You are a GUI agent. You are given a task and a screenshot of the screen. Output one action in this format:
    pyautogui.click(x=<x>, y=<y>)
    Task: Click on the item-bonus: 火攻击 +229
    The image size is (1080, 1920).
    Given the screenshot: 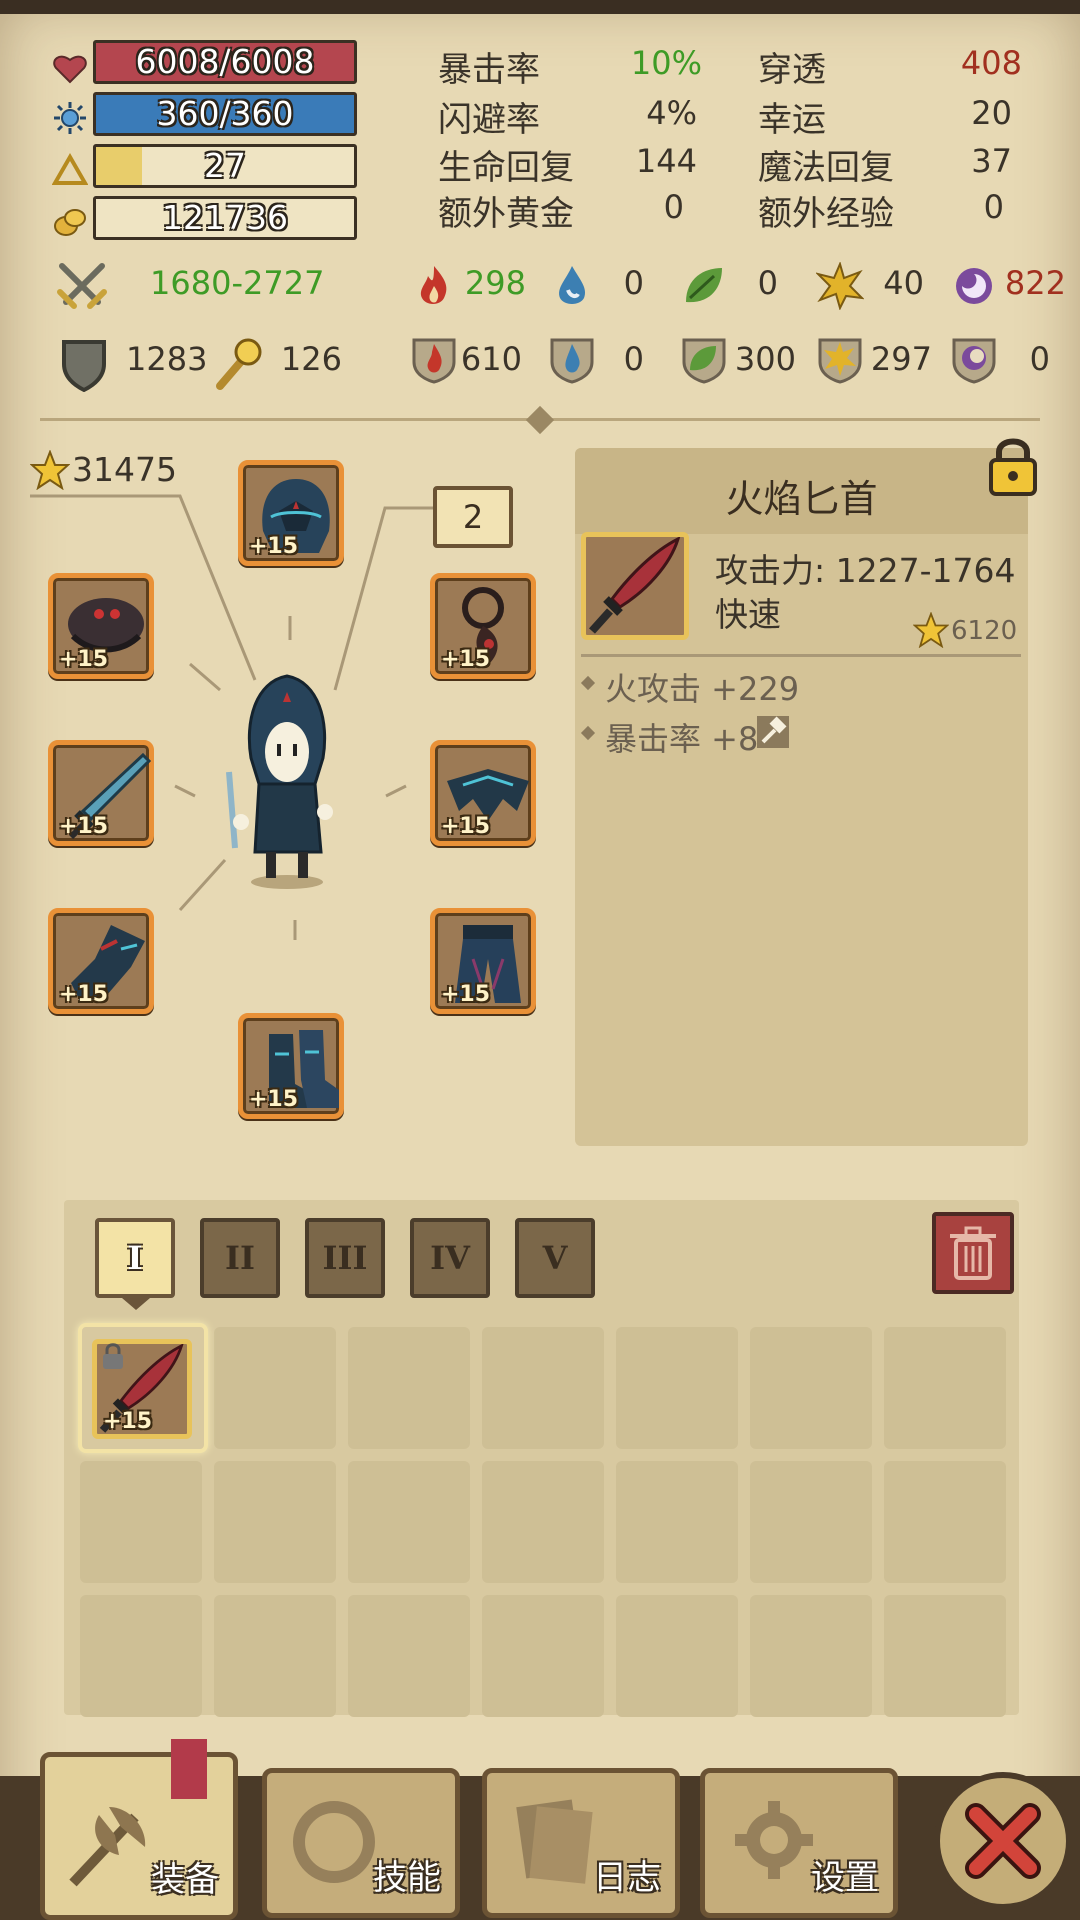 What is the action you would take?
    pyautogui.click(x=702, y=689)
    